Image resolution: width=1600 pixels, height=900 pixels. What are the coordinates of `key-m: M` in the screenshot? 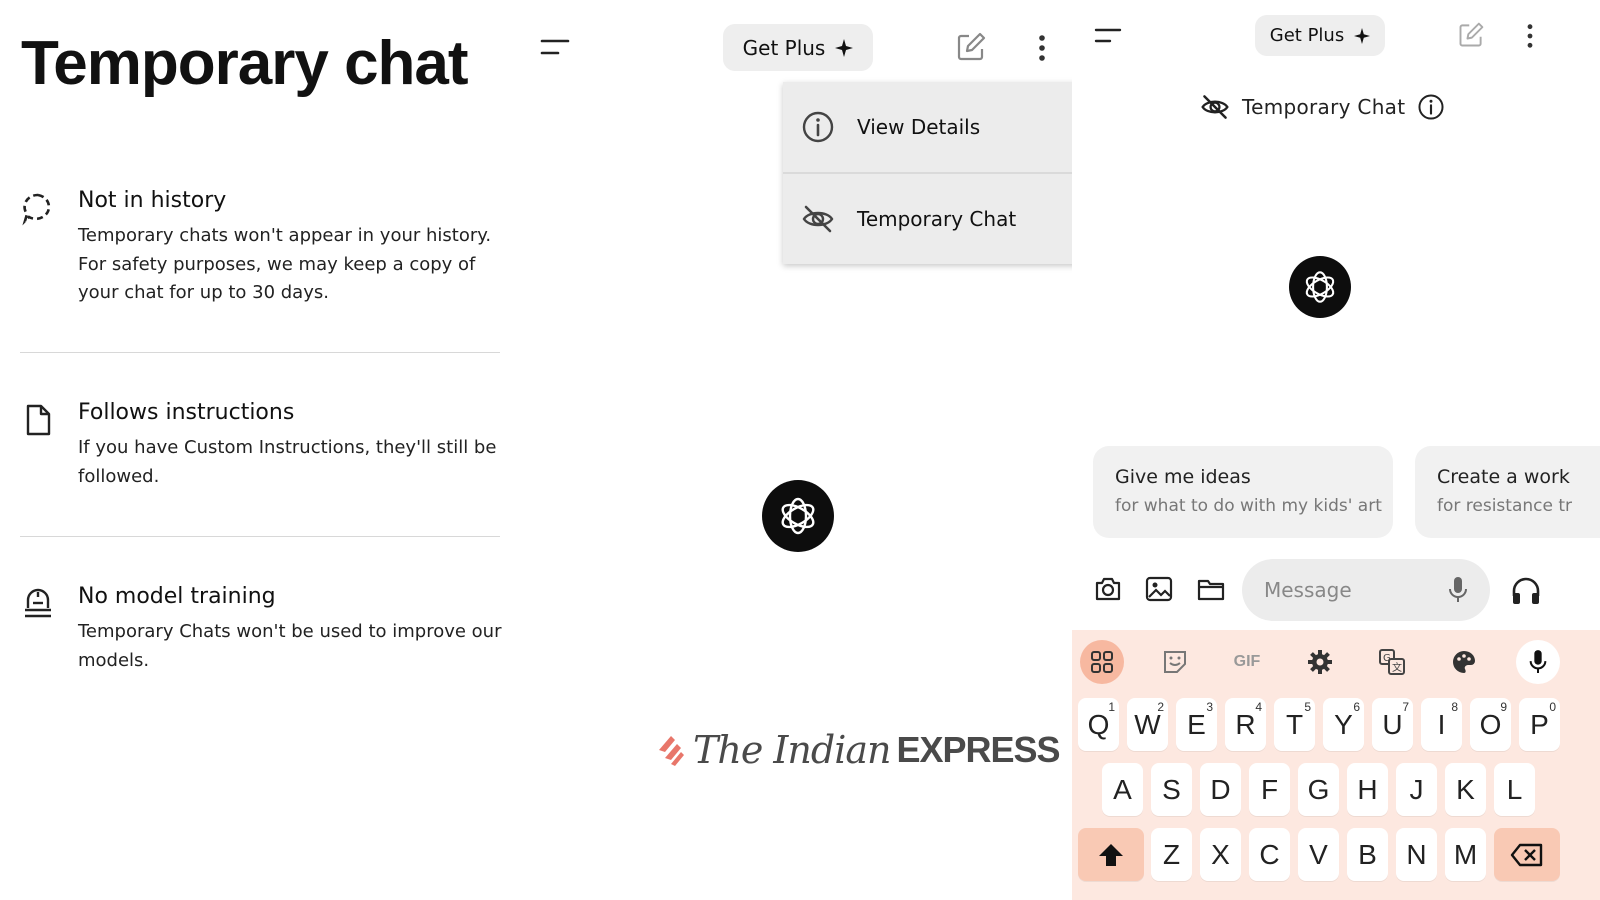 It's located at (1465, 854).